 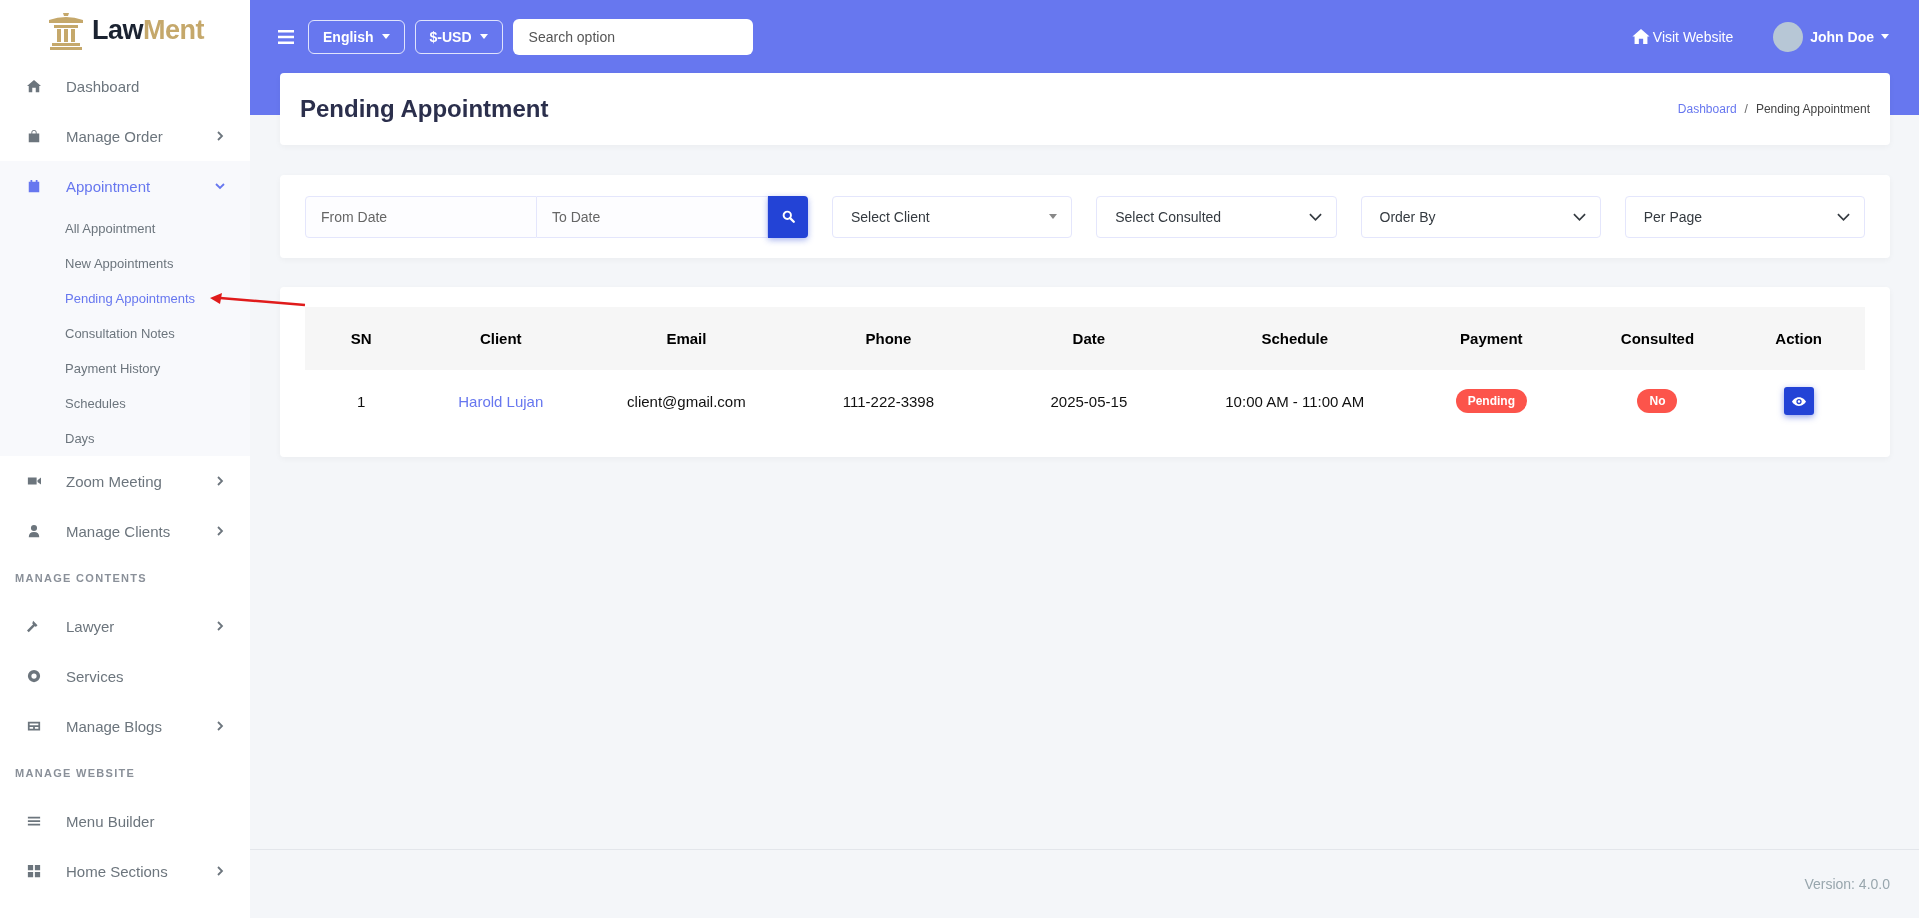 I want to click on consulted-badge: No, so click(x=1657, y=401).